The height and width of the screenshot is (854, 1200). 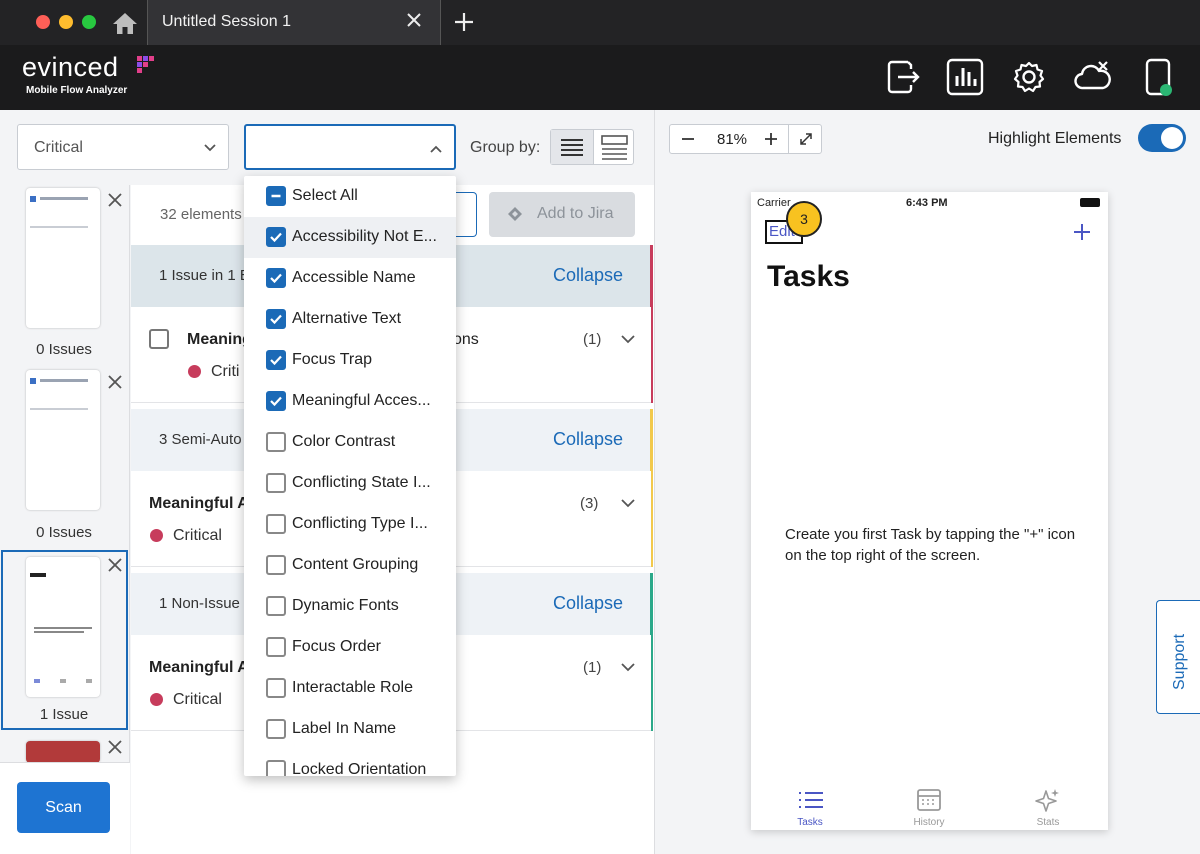 I want to click on dropdown-option: Color Contrast, so click(x=350, y=442).